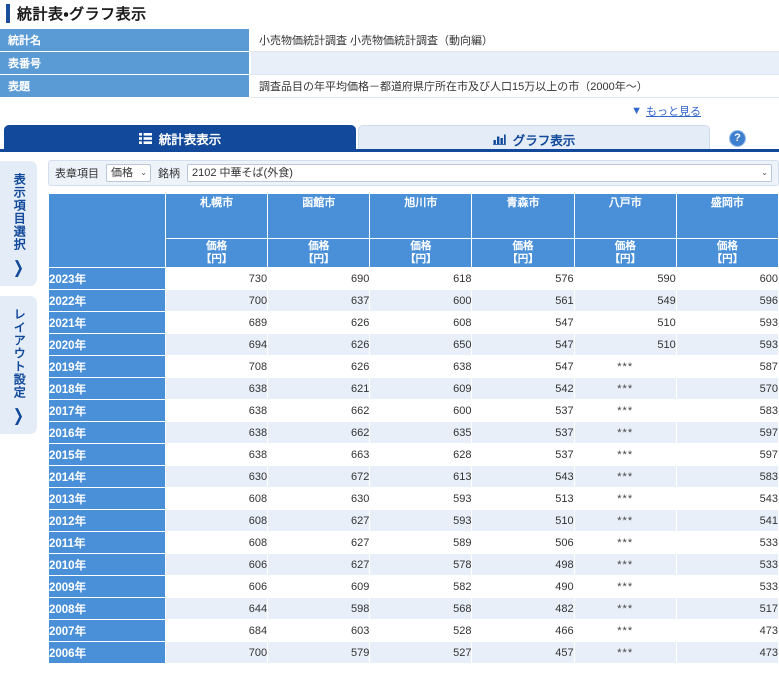 The height and width of the screenshot is (677, 779). I want to click on meigara-select: 2102 中華そば(外食), so click(479, 173).